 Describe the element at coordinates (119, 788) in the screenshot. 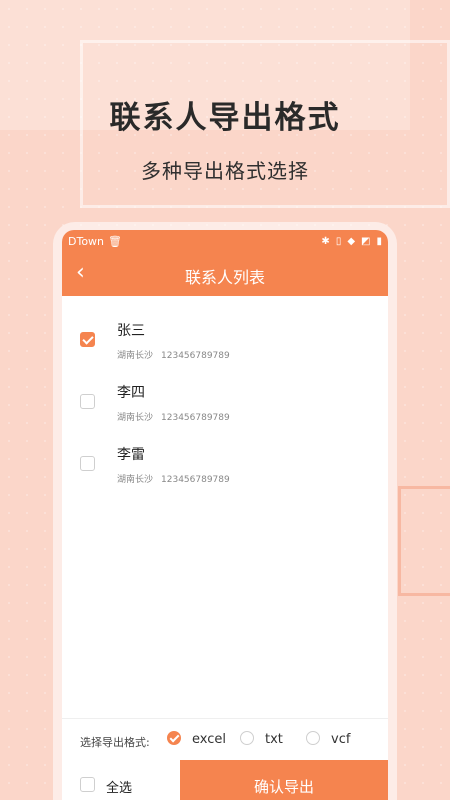

I see `select-all-label: 全选` at that location.